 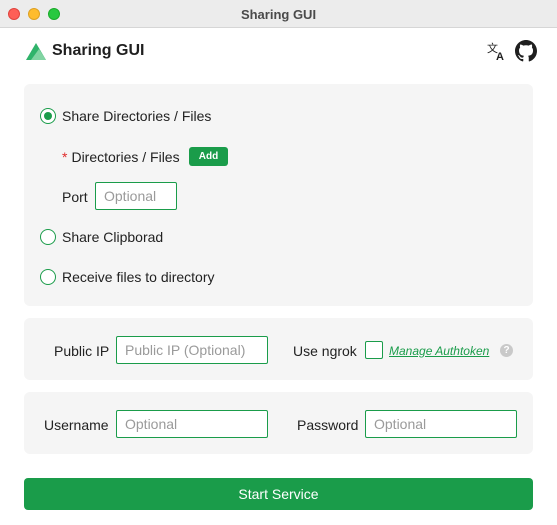 I want to click on window-title: Sharing GUI, so click(x=278, y=14).